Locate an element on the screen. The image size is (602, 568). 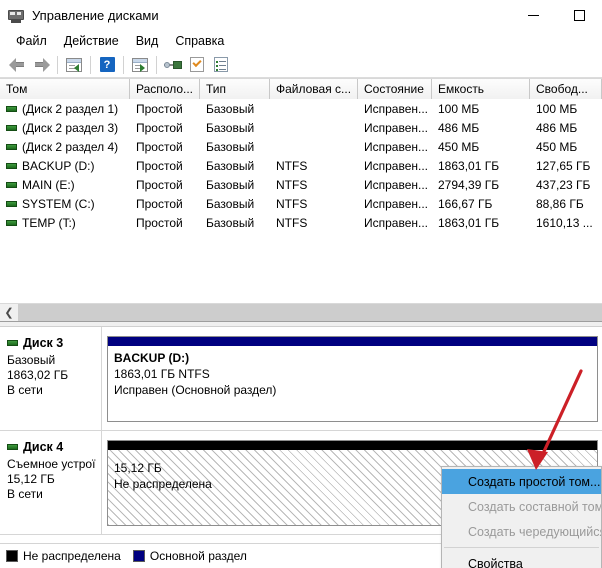
menu-bar: Файл Действие Вид Справка is located at coordinates (301, 41).